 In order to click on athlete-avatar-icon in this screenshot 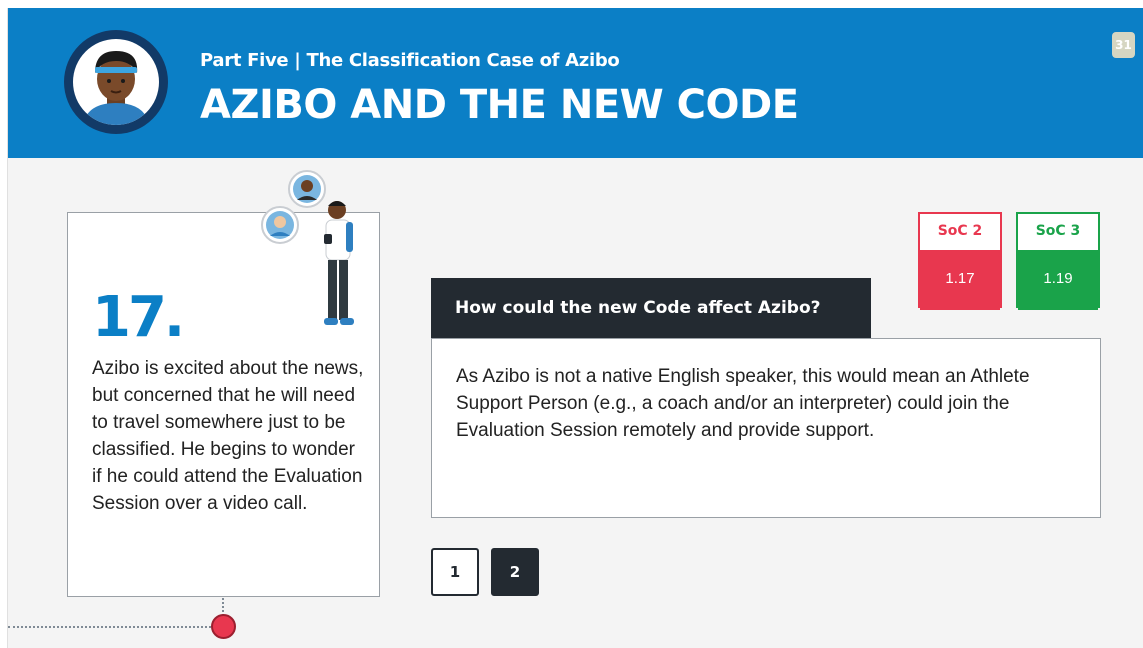, I will do `click(116, 82)`.